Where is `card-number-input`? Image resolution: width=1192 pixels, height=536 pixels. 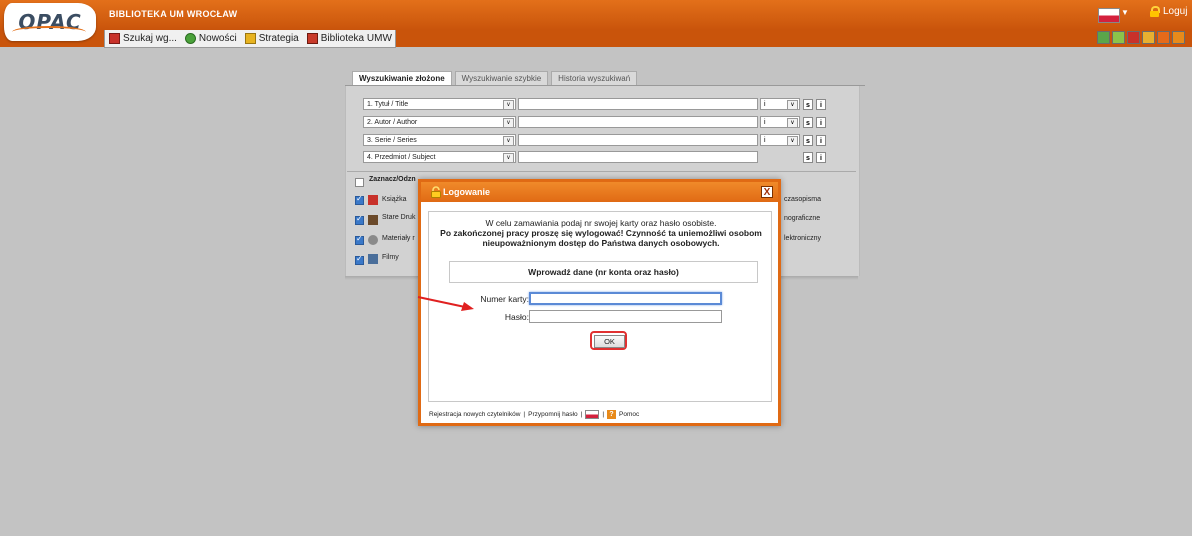
card-number-input is located at coordinates (625, 298).